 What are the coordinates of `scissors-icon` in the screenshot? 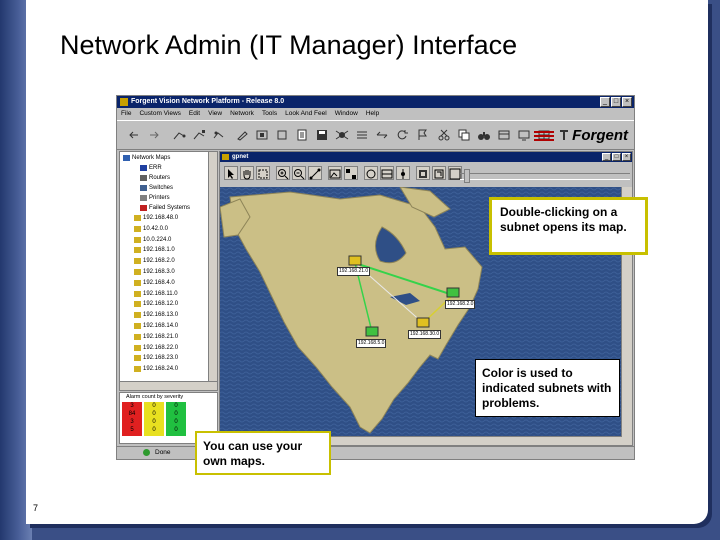 It's located at (444, 135).